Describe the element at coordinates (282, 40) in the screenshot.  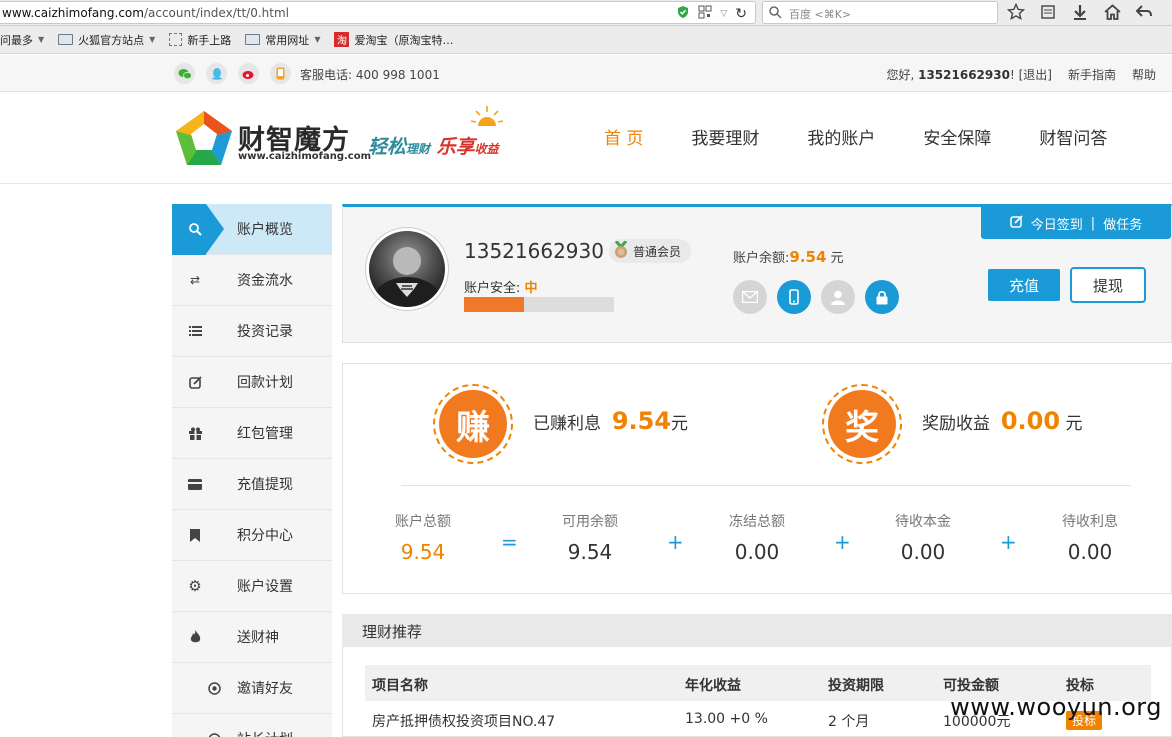
I see `bookmark-common-sites: 常用网址 ▼` at that location.